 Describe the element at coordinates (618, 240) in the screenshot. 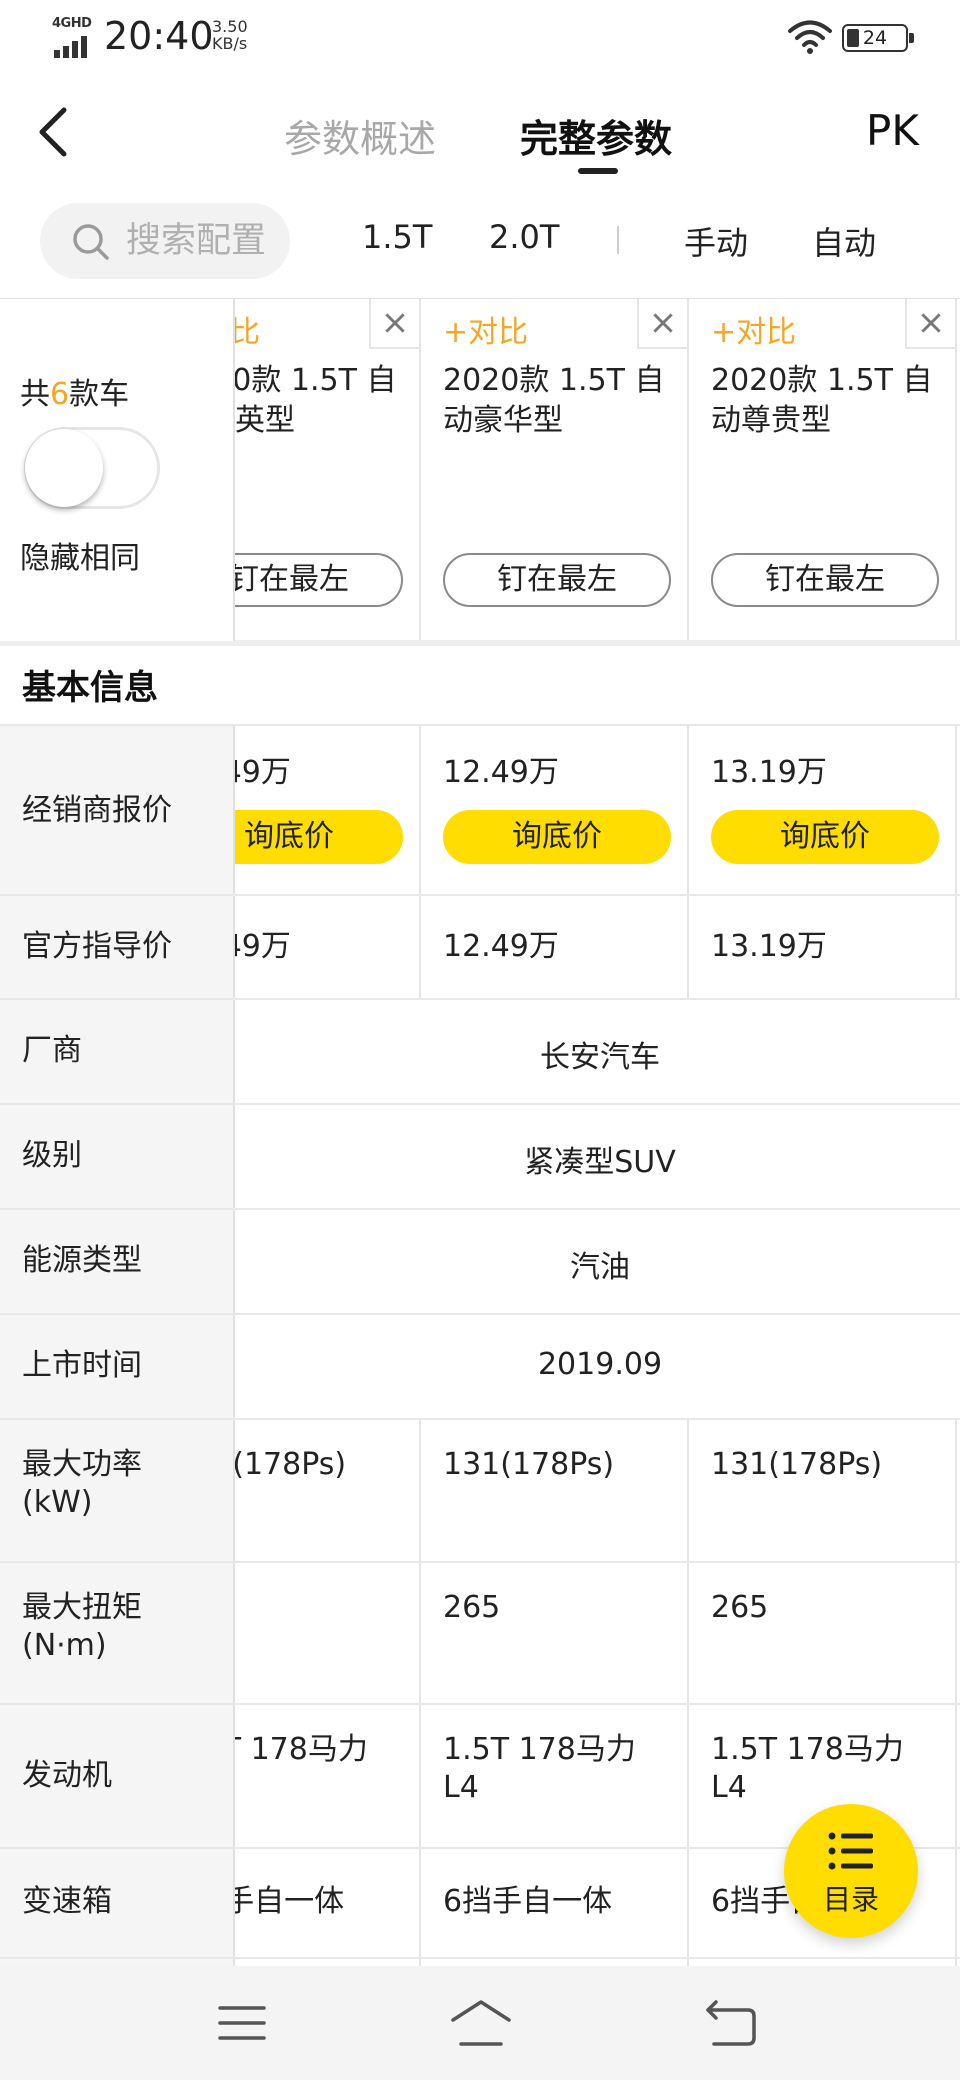

I see `filter-divider` at that location.